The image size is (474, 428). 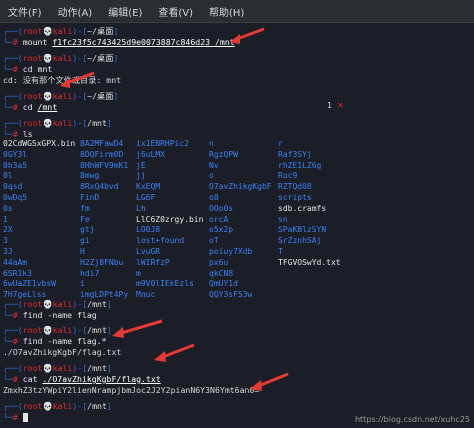 I want to click on ls-entry: 44aAm, so click(x=15, y=262).